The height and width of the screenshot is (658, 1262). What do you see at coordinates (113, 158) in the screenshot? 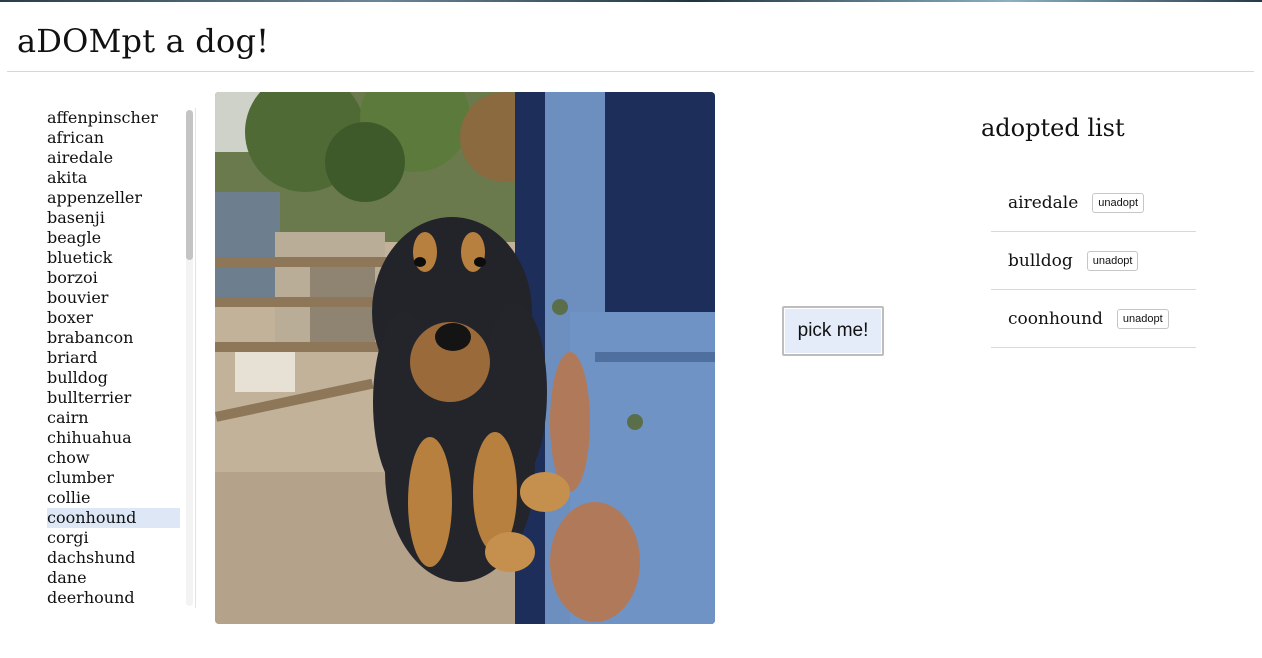
I see `breed-list-item: airedale` at bounding box center [113, 158].